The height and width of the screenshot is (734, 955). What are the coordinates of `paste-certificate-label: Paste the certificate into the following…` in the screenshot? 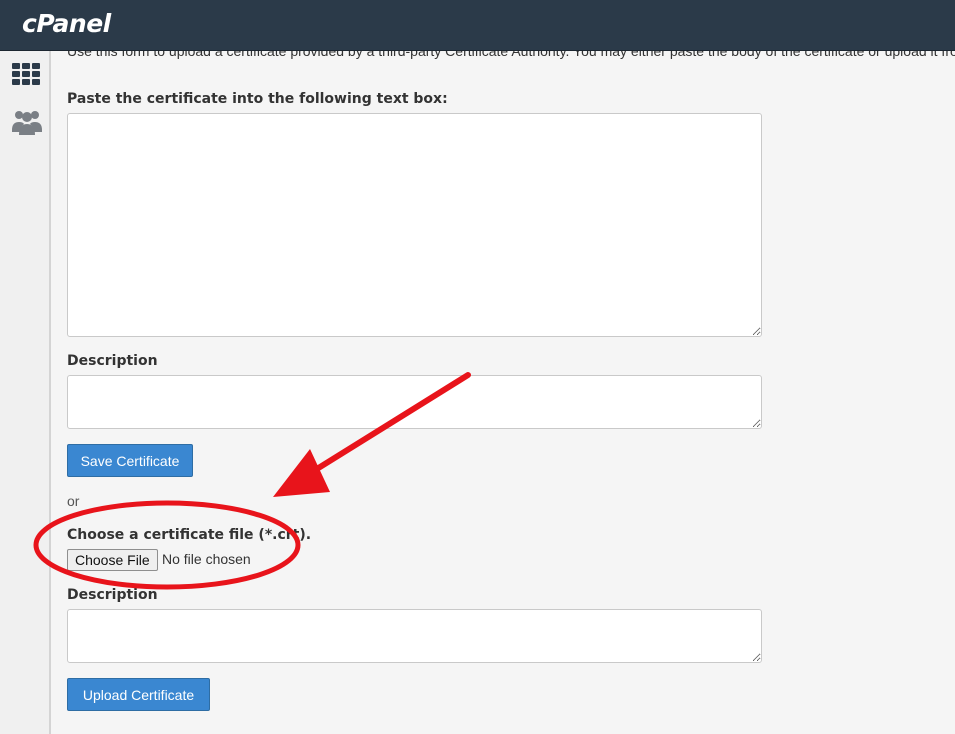 It's located at (257, 99).